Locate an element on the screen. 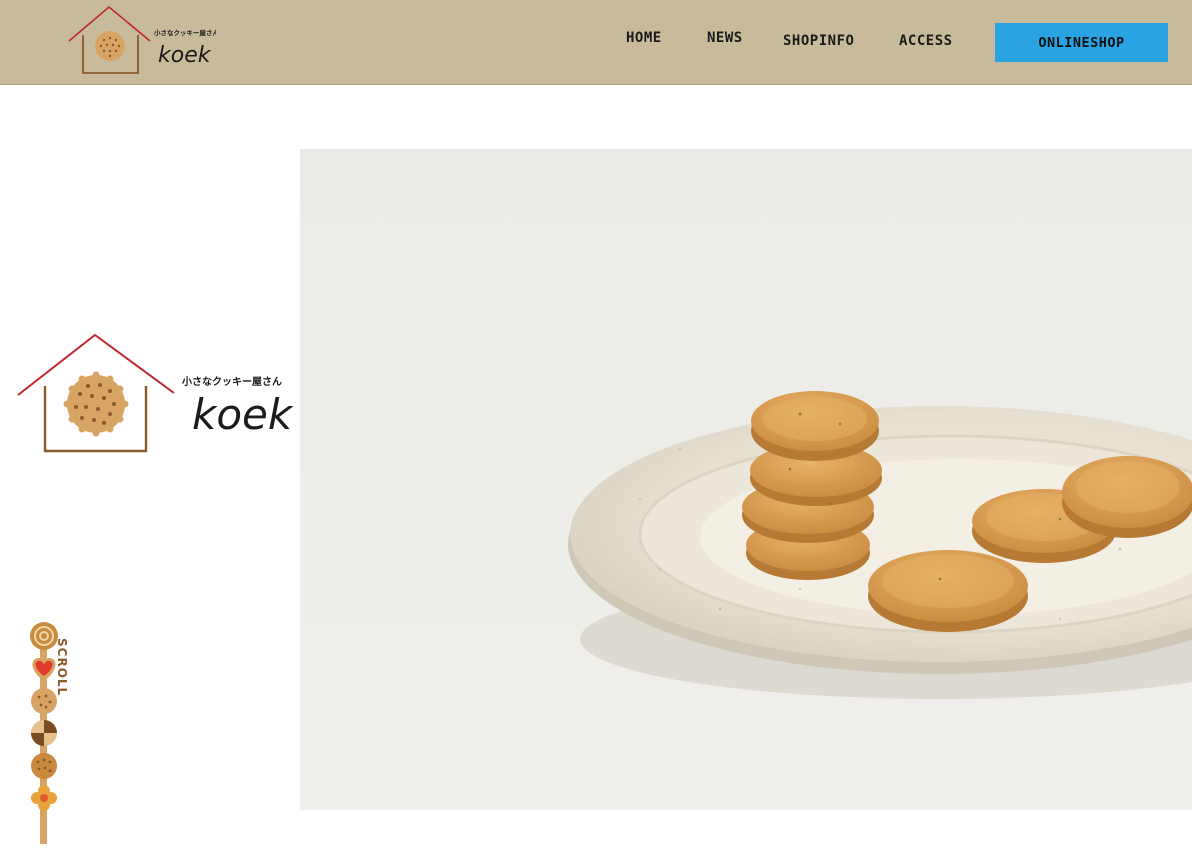  hero-logo-name: koek is located at coordinates (243, 414).